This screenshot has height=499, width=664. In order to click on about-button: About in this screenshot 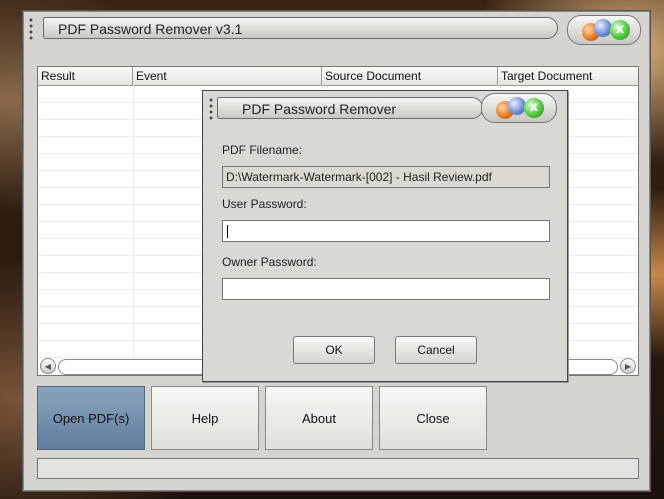, I will do `click(319, 418)`.